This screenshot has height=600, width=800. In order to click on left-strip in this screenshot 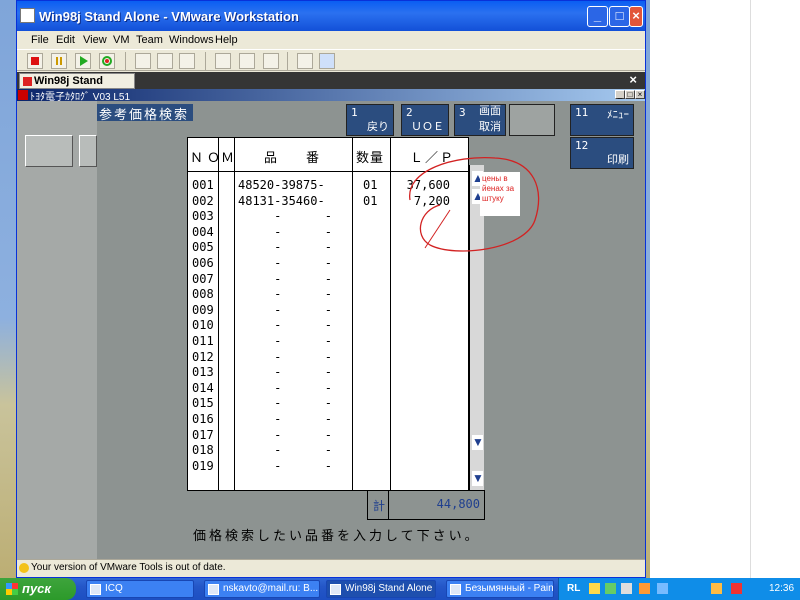, I will do `click(57, 330)`.